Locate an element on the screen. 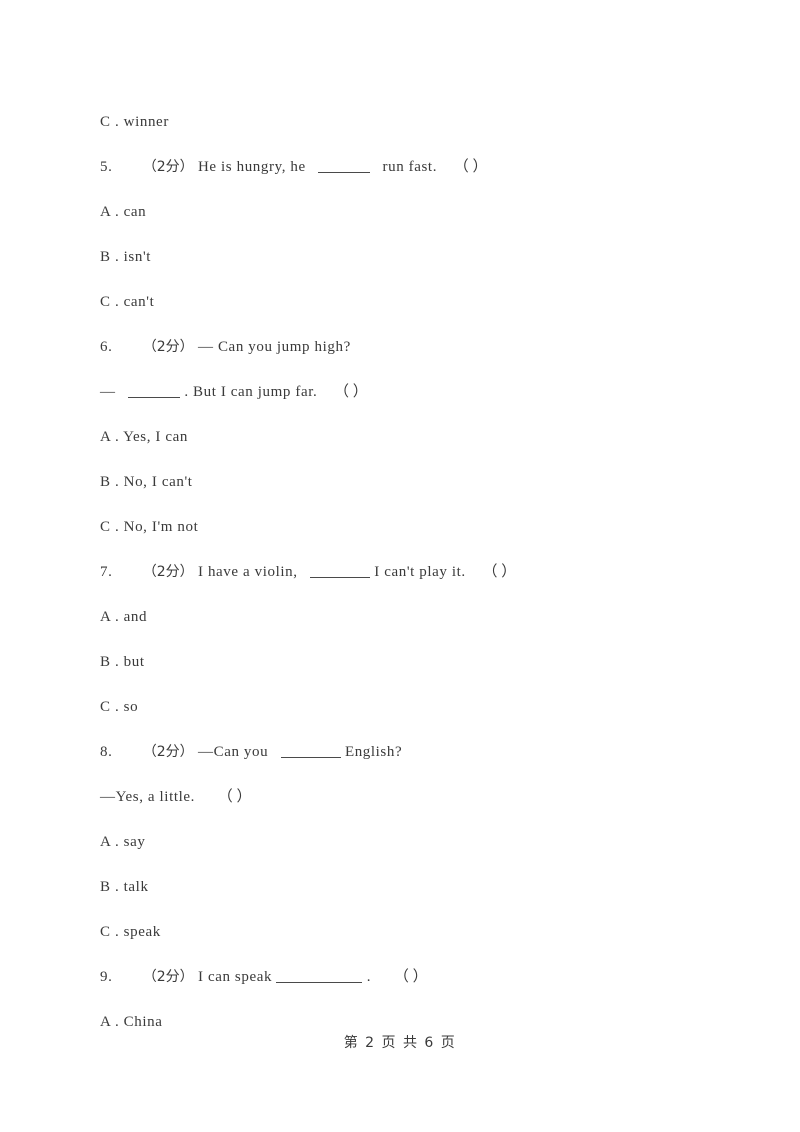  option-label: A . say is located at coordinates (123, 842).